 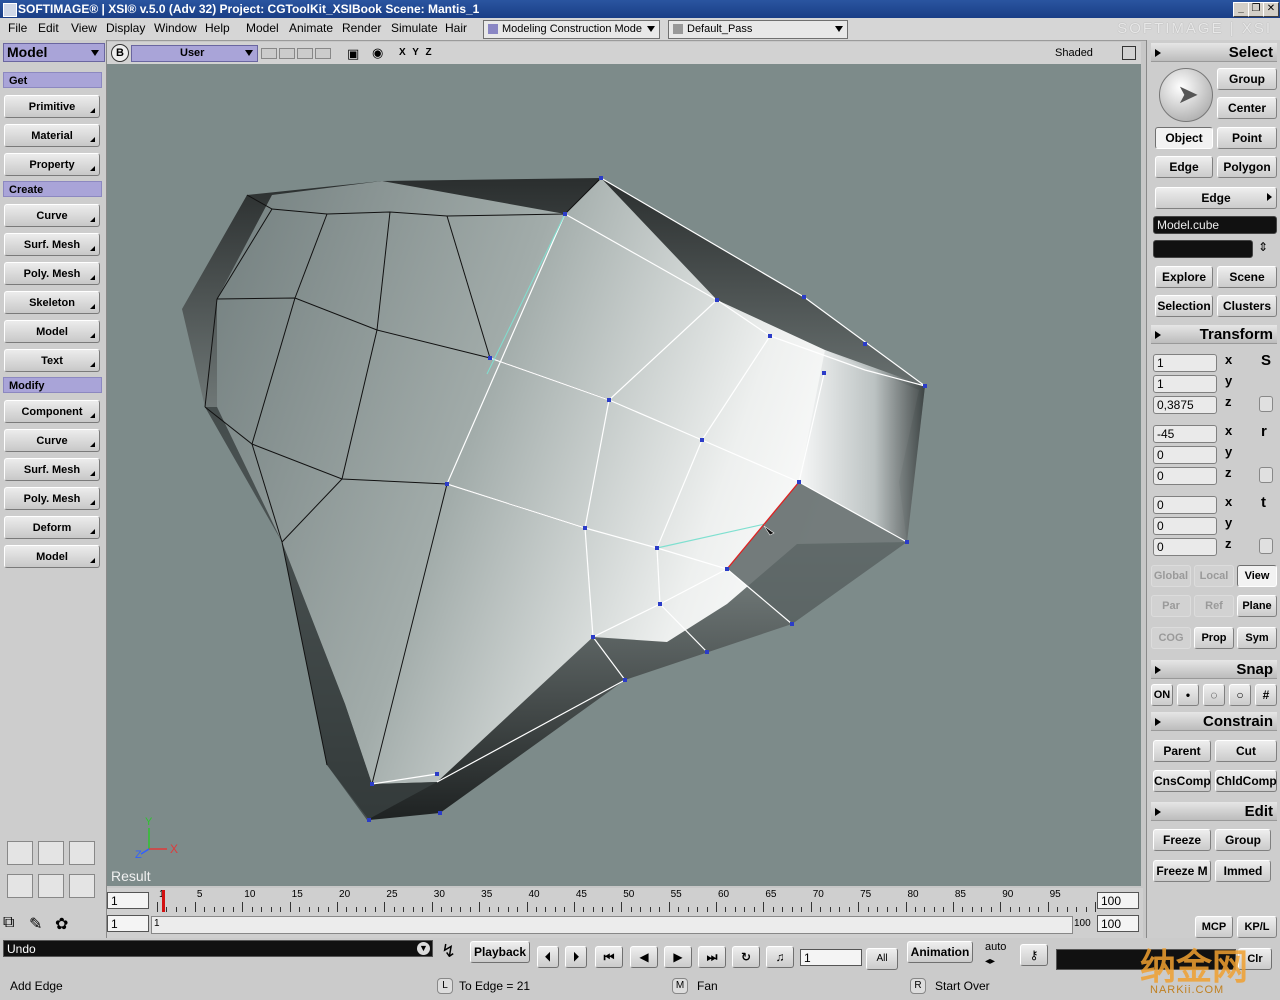 I want to click on selection-button: Selection, so click(x=1184, y=306).